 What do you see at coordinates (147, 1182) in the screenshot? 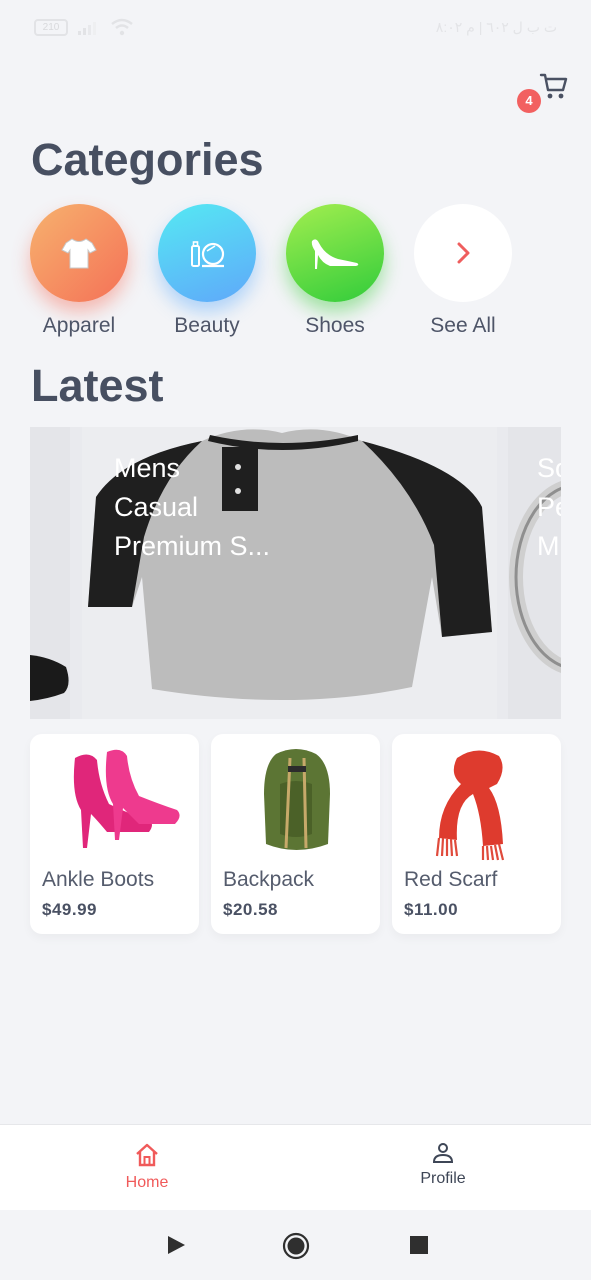
I see `nav-home-label: Home` at bounding box center [147, 1182].